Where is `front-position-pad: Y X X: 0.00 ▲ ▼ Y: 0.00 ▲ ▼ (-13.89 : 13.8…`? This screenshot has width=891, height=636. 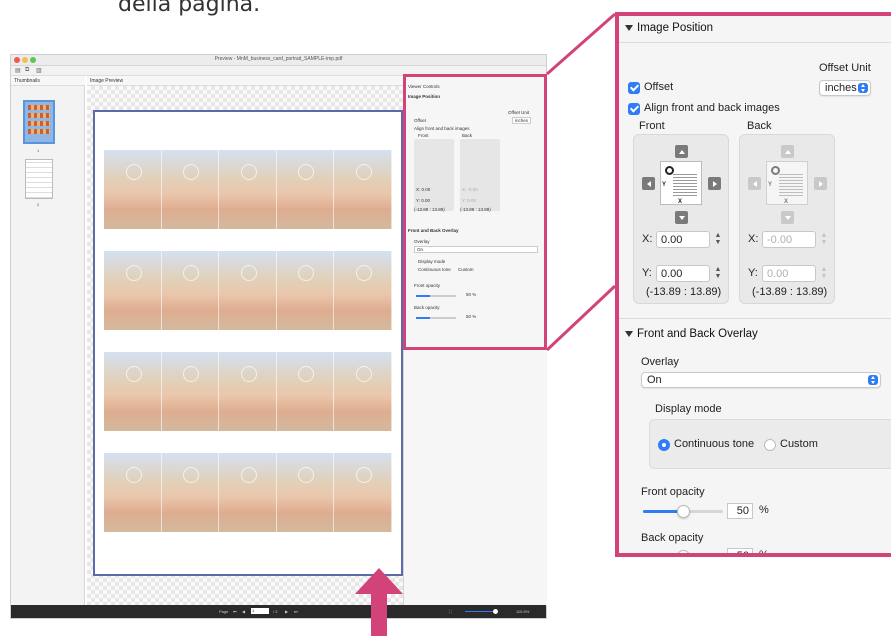
front-position-pad: Y X X: 0.00 ▲ ▼ Y: 0.00 ▲ ▼ (-13.89 : 13.8… is located at coordinates (681, 219).